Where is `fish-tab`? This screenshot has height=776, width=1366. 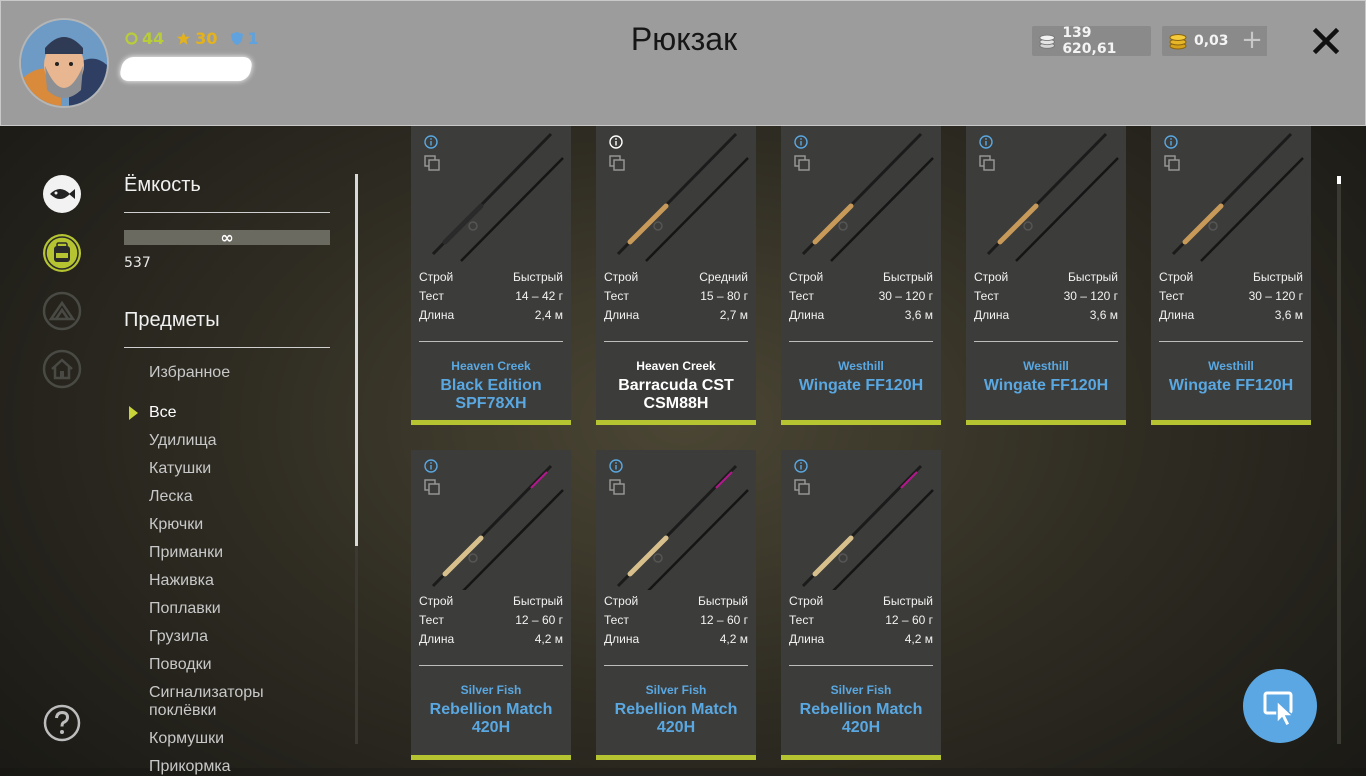 fish-tab is located at coordinates (62, 194).